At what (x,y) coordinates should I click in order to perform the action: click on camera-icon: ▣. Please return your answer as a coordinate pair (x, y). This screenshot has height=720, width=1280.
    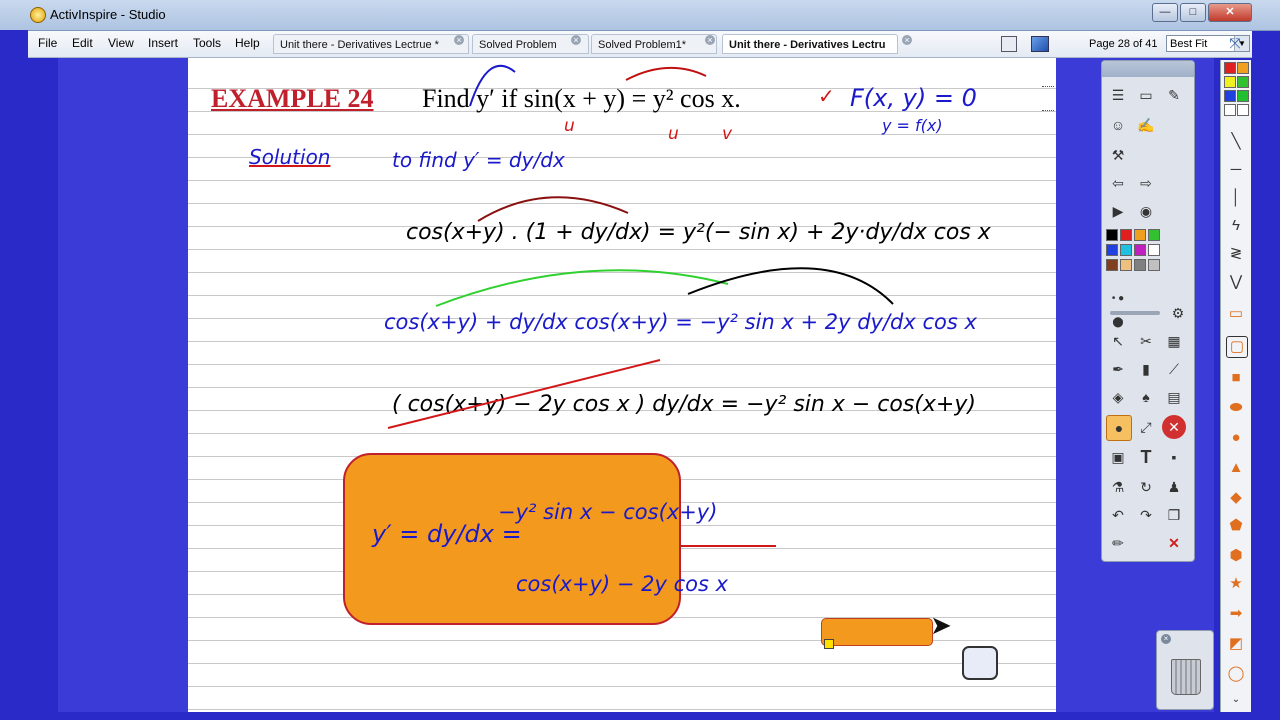
    Looking at the image, I should click on (1118, 457).